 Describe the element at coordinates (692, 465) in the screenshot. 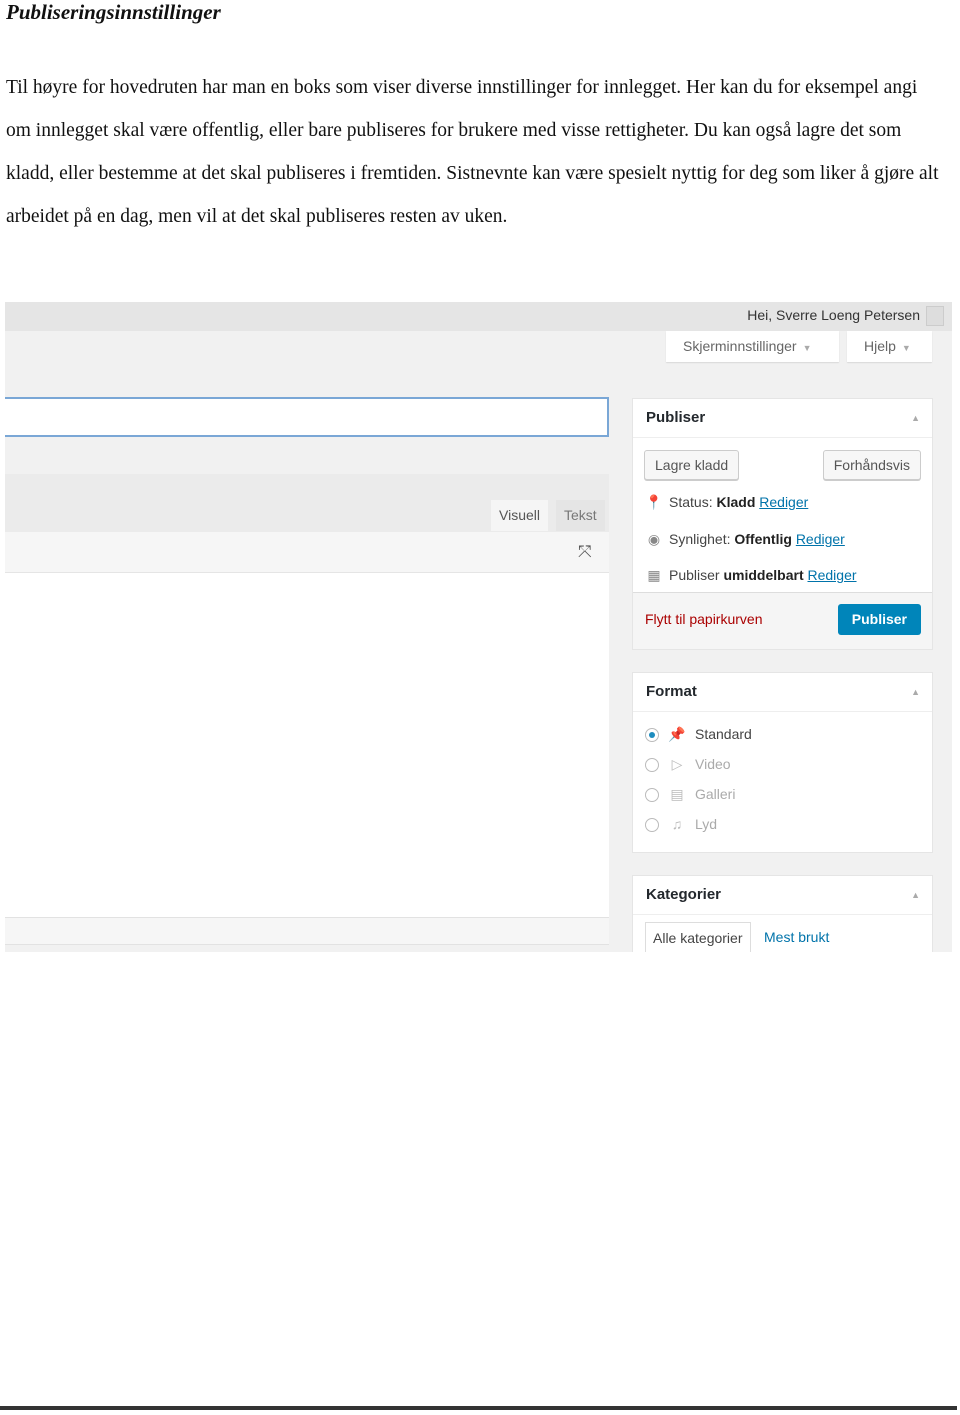

I see `save-draft-button: Lagre kladd` at that location.